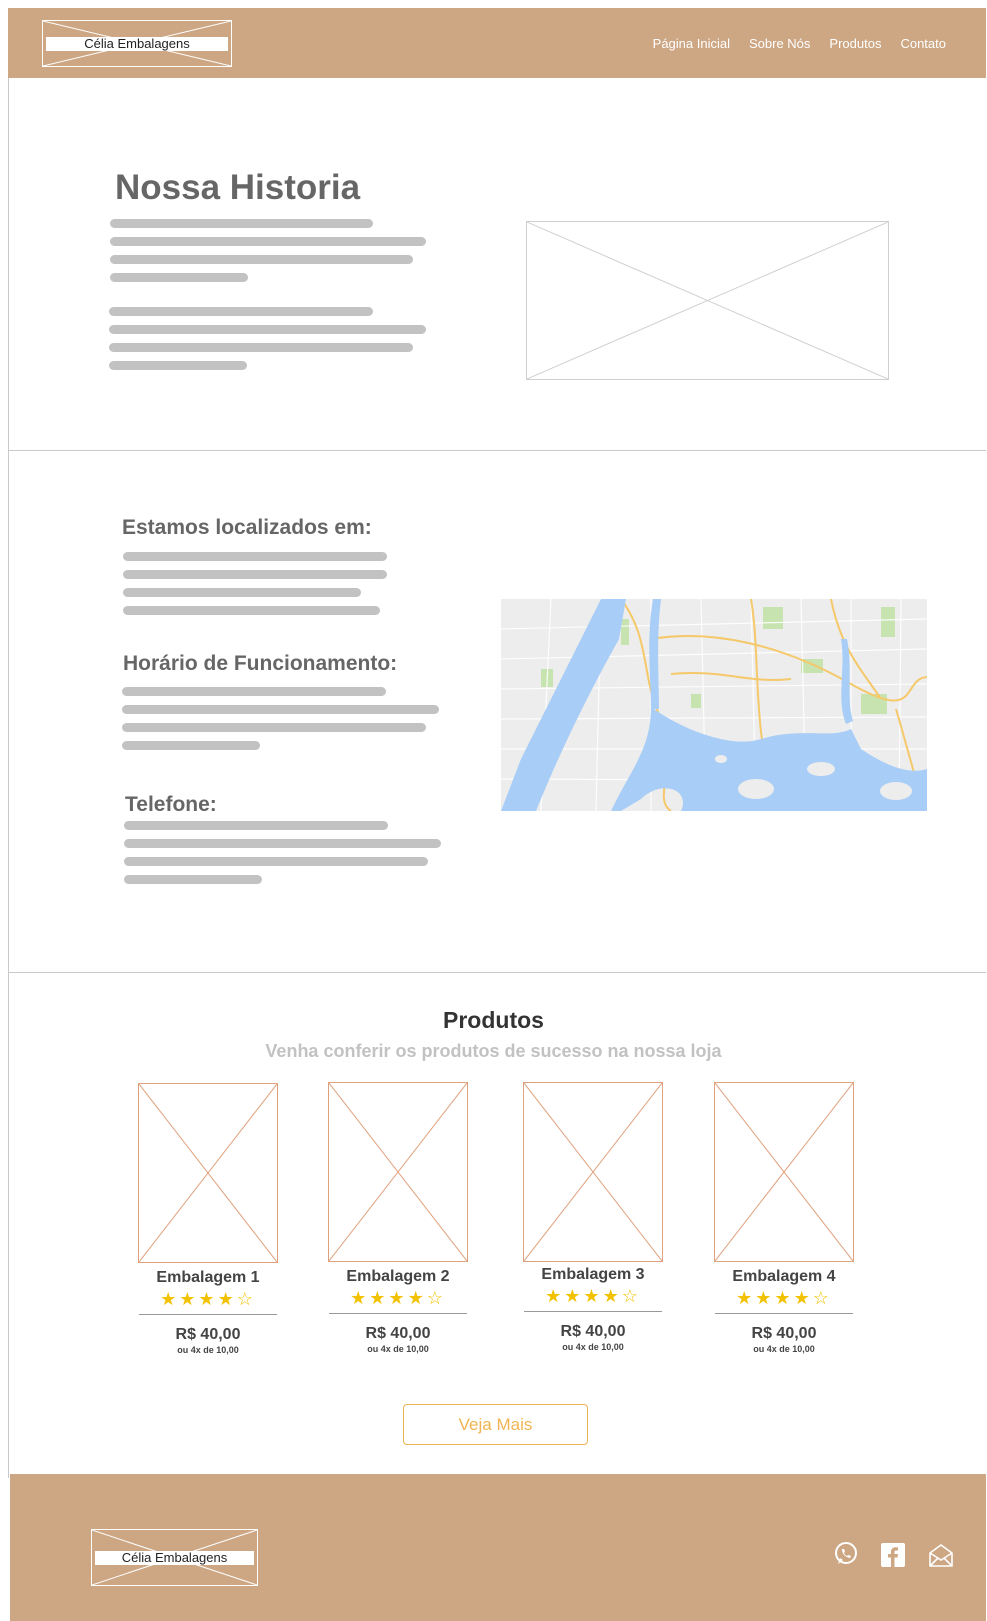  I want to click on products-title: Produtos, so click(493, 1020).